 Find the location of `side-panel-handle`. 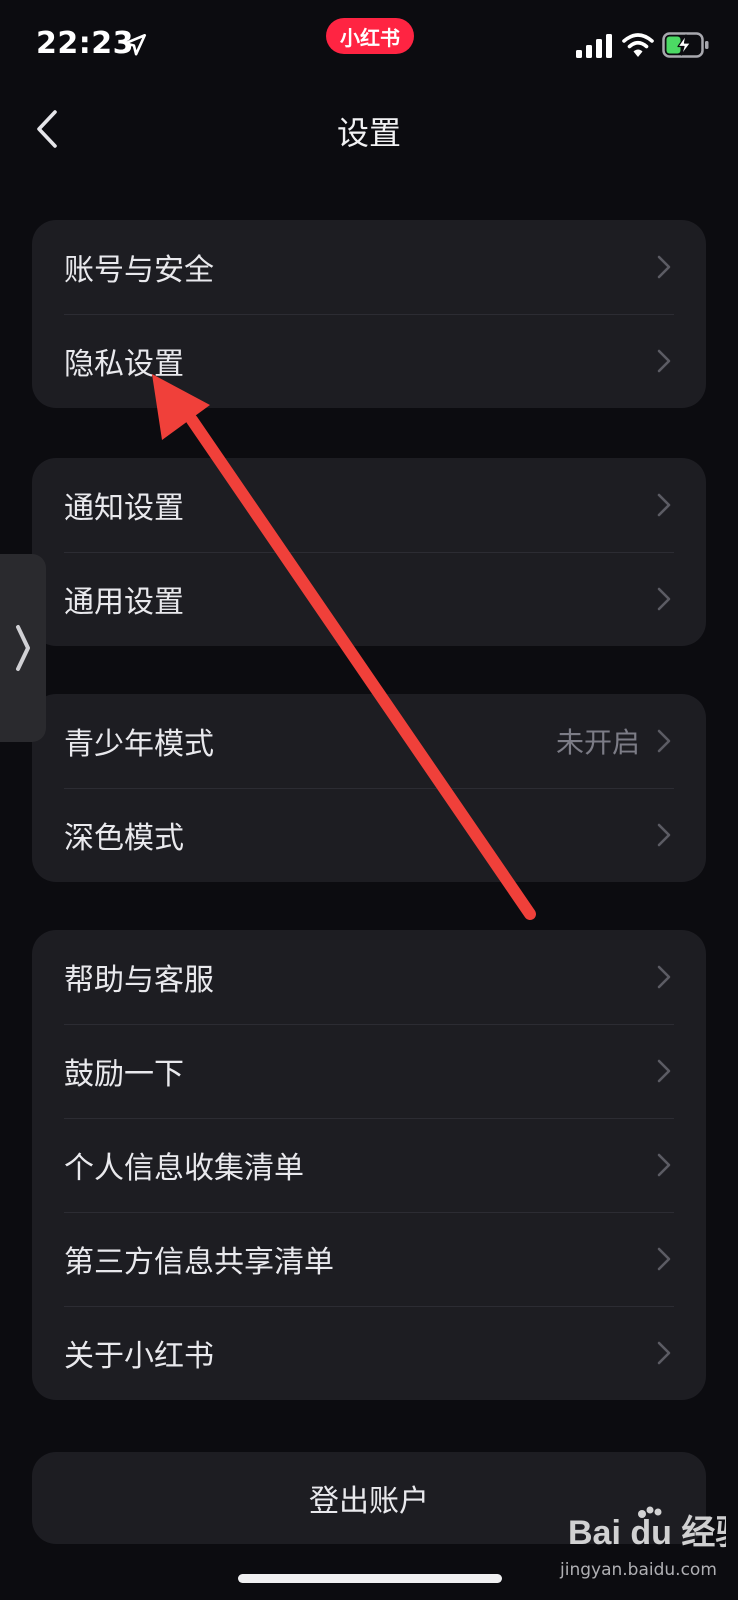

side-panel-handle is located at coordinates (23, 648).